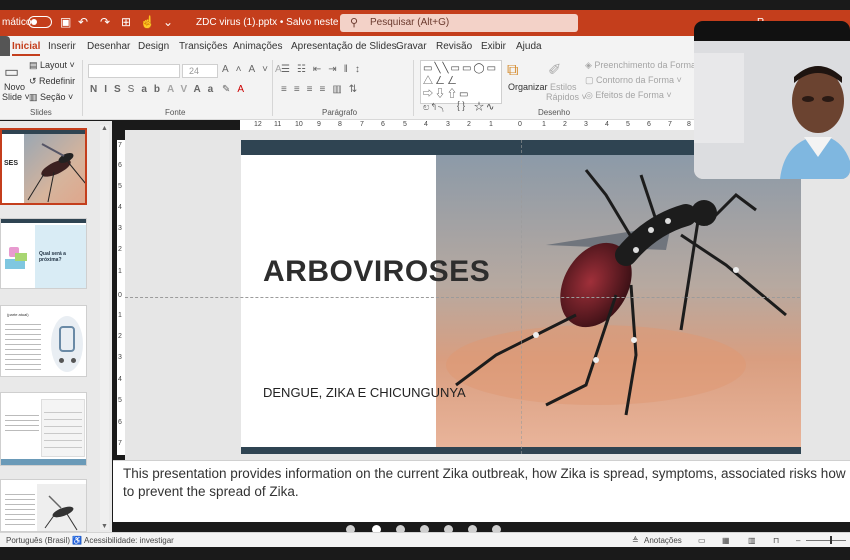 The width and height of the screenshot is (850, 560). I want to click on sorter-view-icon: ▦, so click(726, 540).